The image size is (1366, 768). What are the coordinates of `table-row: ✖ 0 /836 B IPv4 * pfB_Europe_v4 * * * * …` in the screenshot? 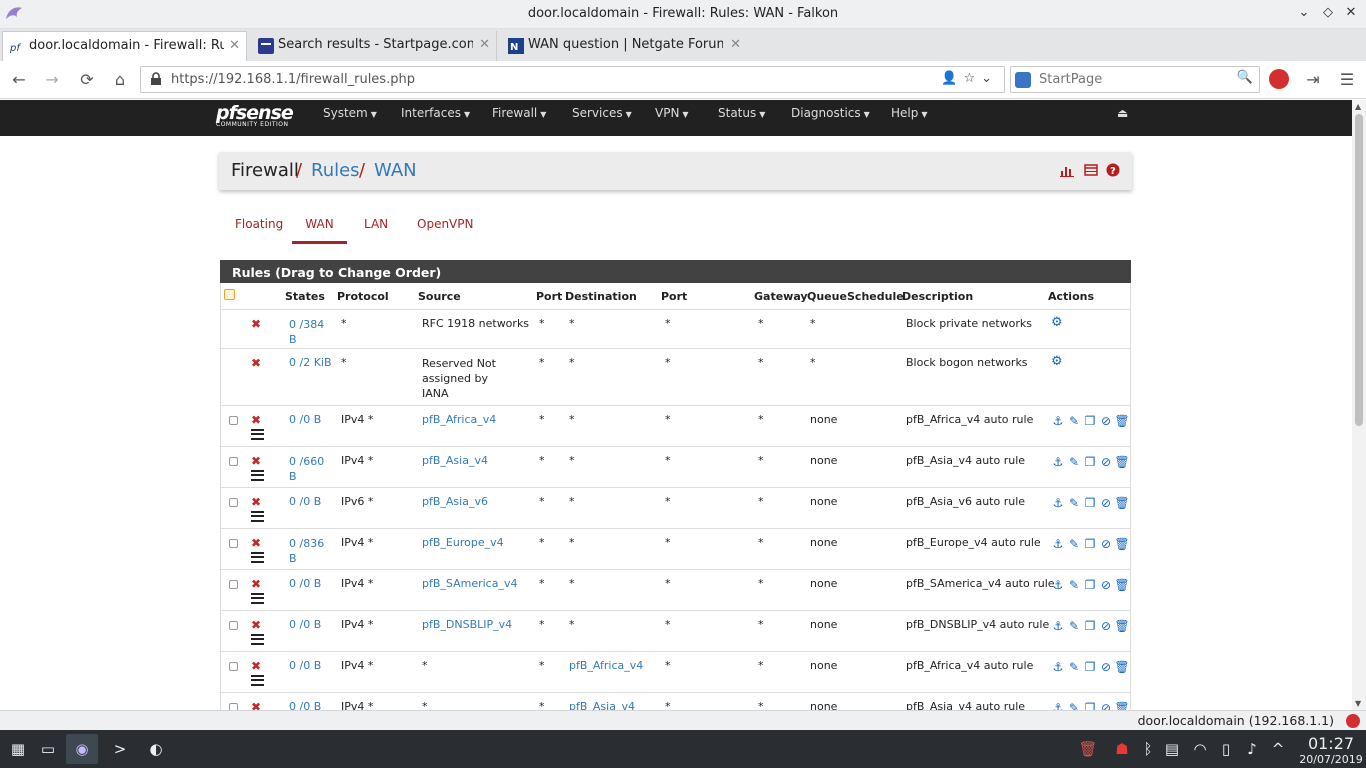 It's located at (675, 549).